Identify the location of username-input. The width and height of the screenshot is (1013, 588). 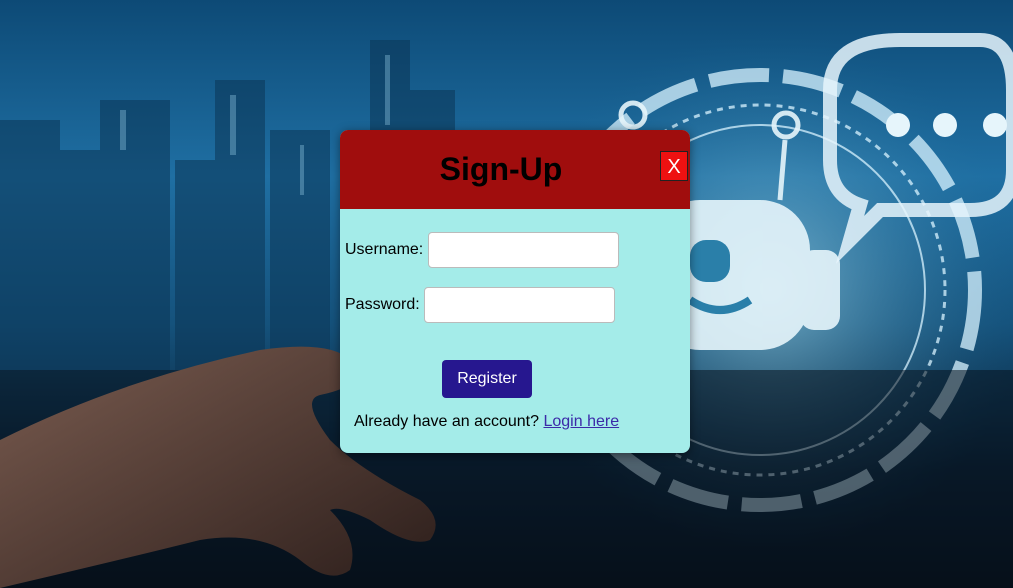
(523, 250).